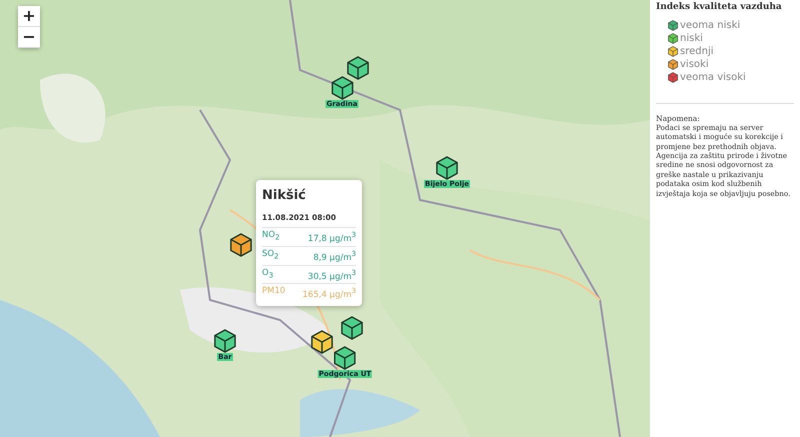 The width and height of the screenshot is (800, 437). Describe the element at coordinates (697, 51) in the screenshot. I see `legend-label: srednji` at that location.